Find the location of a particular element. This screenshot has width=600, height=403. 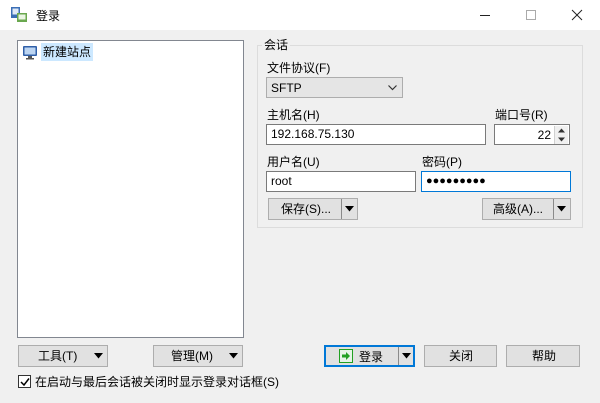

user-label: 用户名(U) is located at coordinates (293, 162).